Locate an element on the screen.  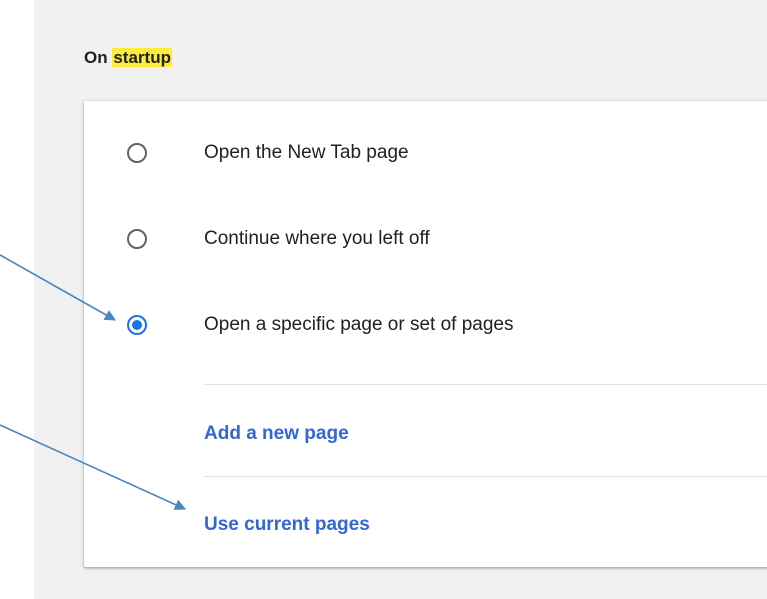
option-new-tab-label: Open the New Tab page is located at coordinates (306, 152).